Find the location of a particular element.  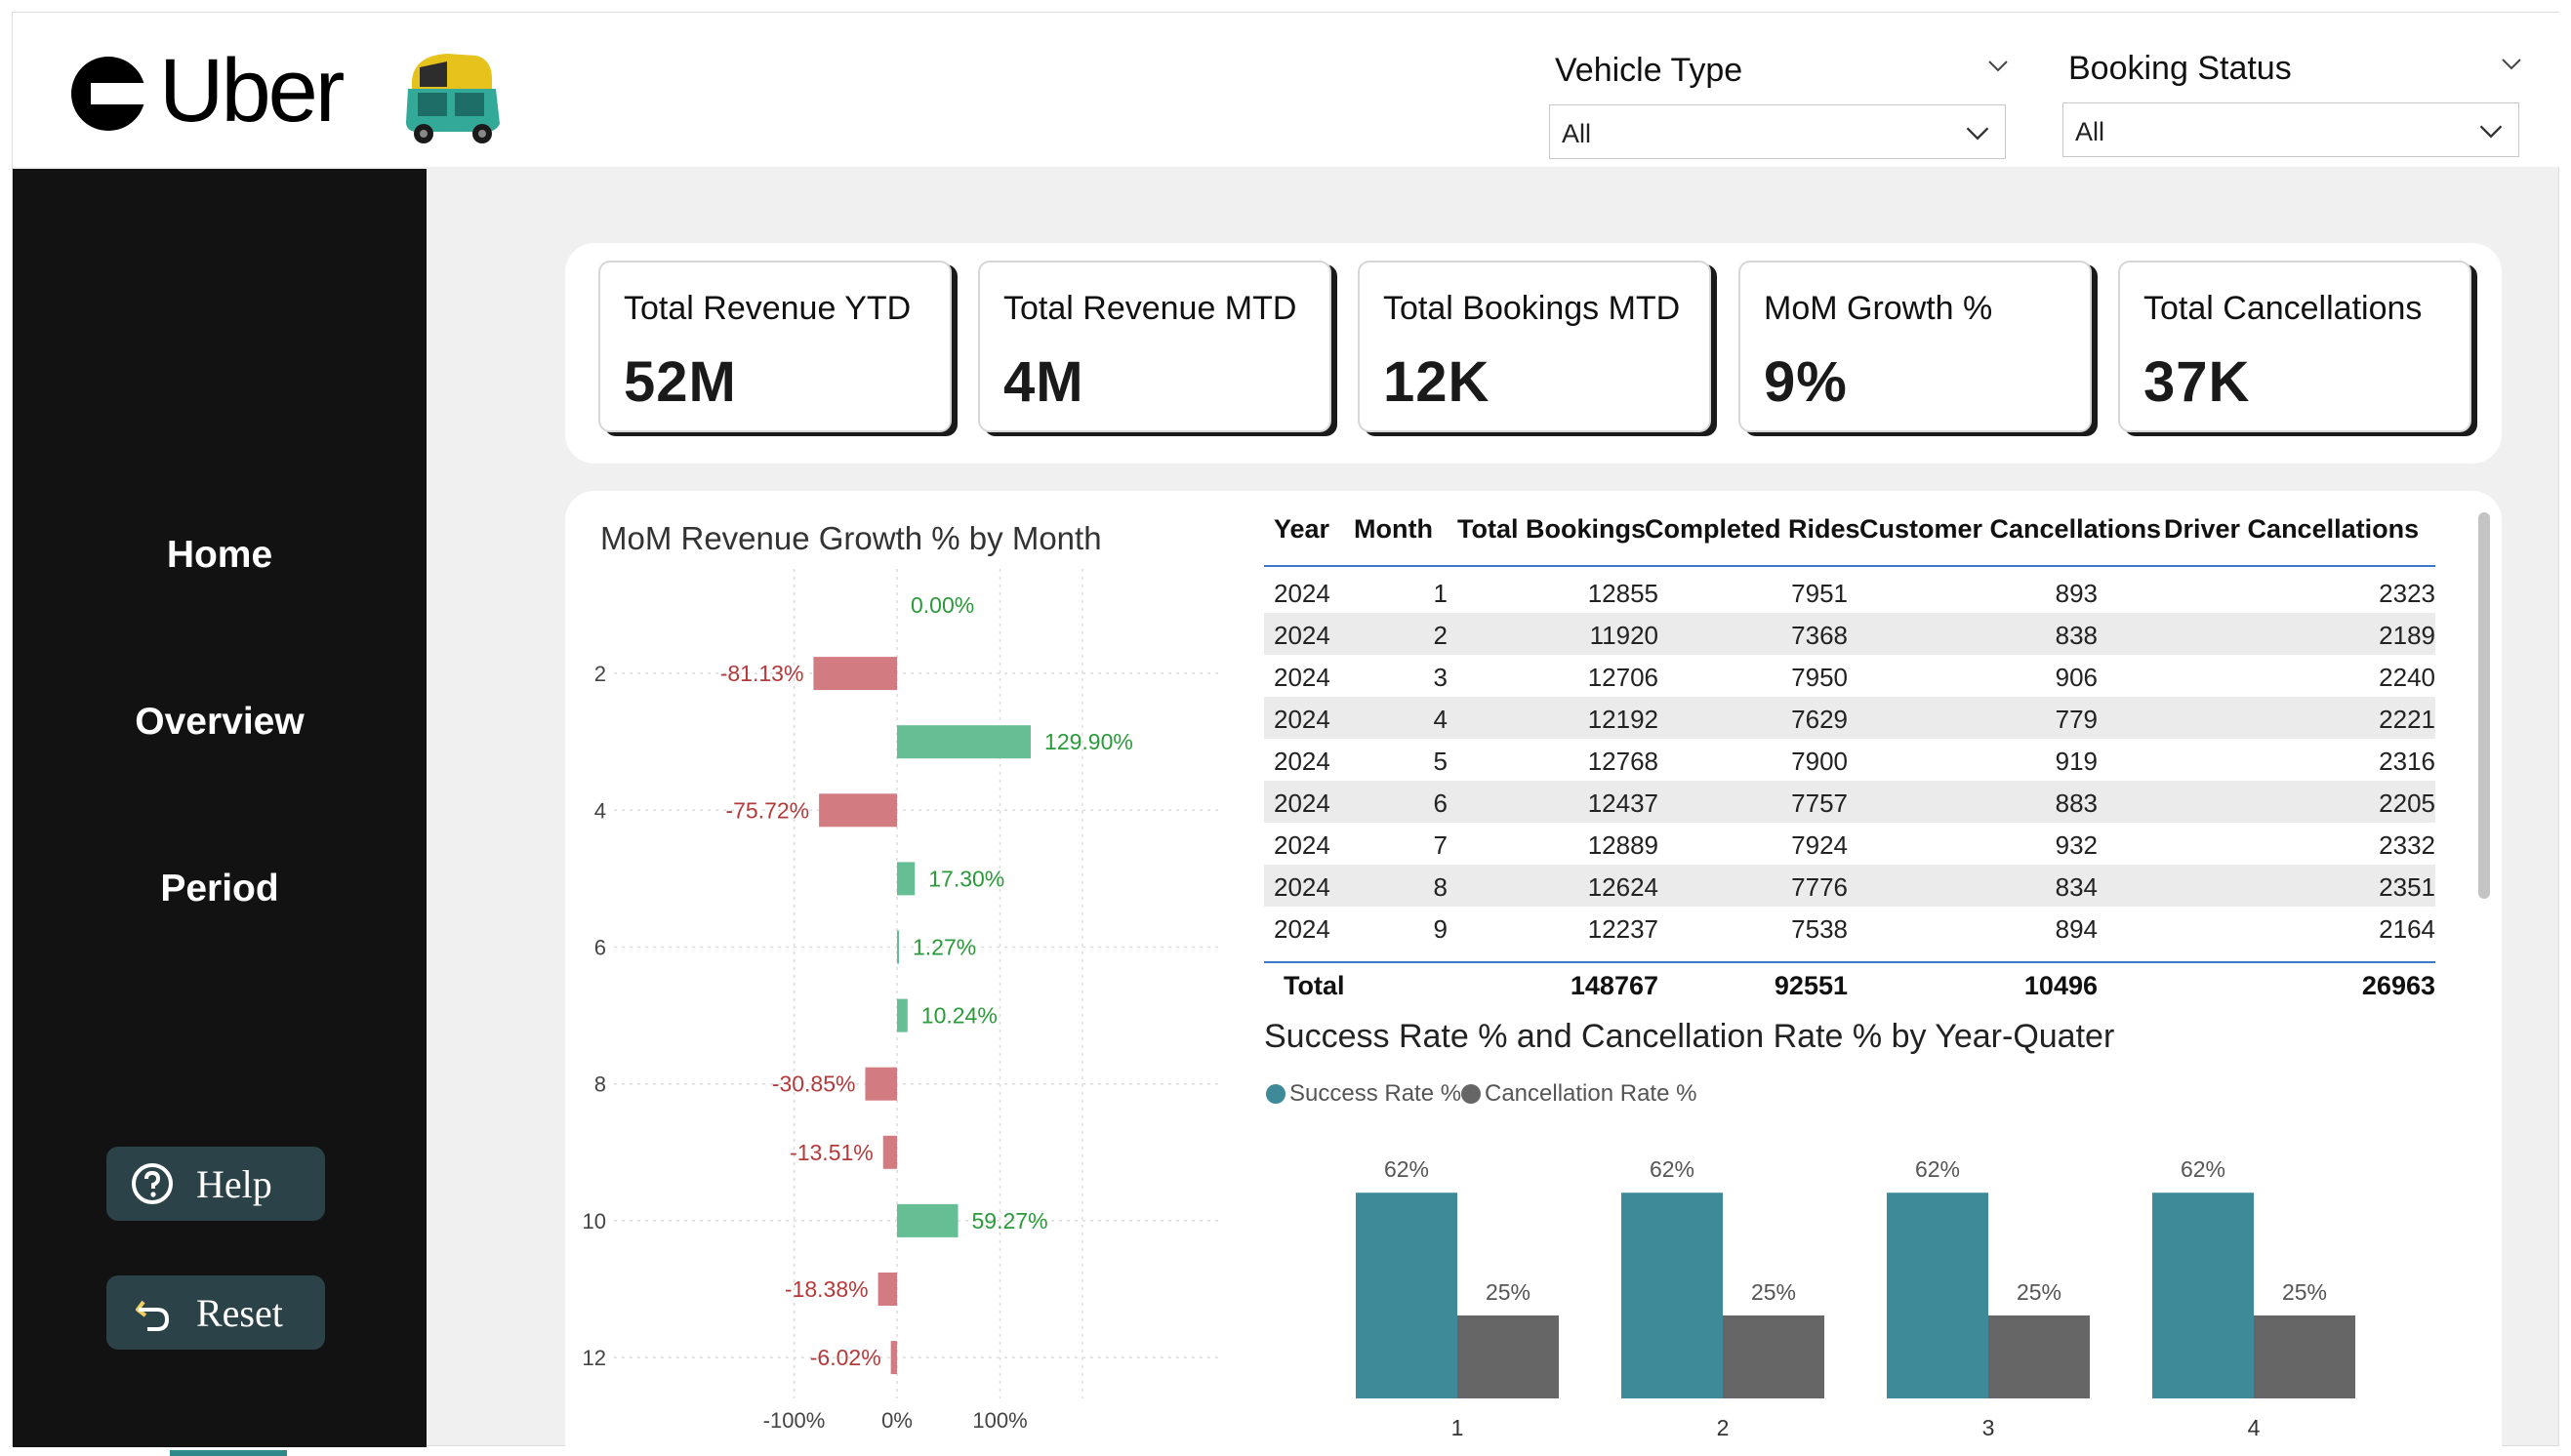

help-button: Help is located at coordinates (215, 1184).